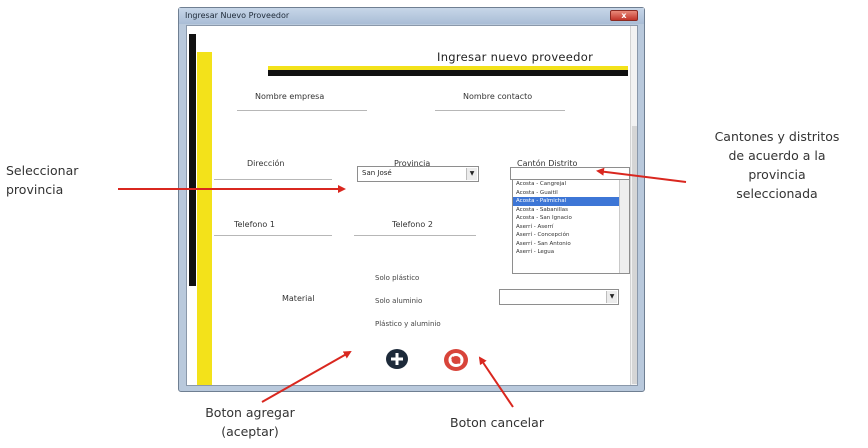 The width and height of the screenshot is (868, 448). I want to click on address-field, so click(273, 179).